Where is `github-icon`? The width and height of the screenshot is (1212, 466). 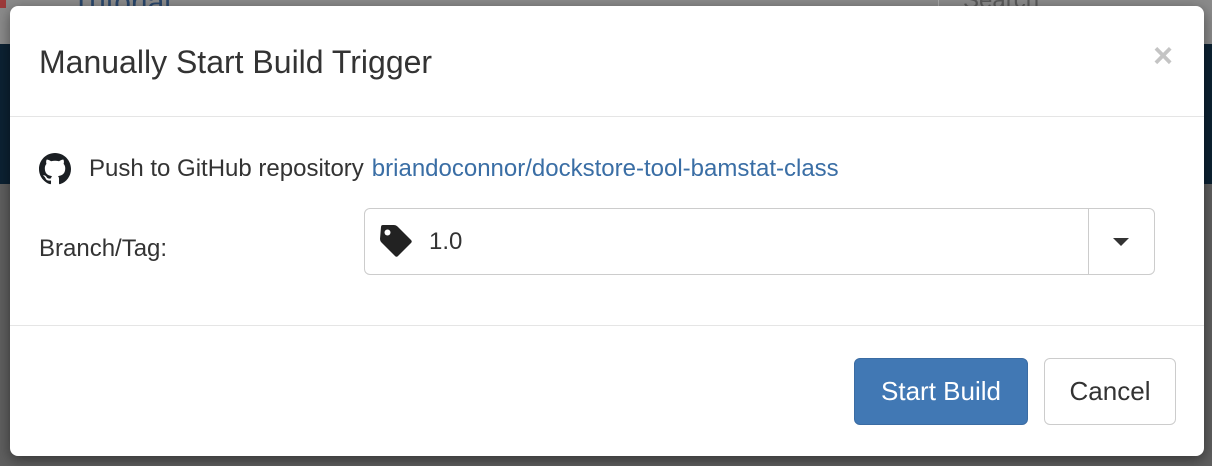
github-icon is located at coordinates (55, 169).